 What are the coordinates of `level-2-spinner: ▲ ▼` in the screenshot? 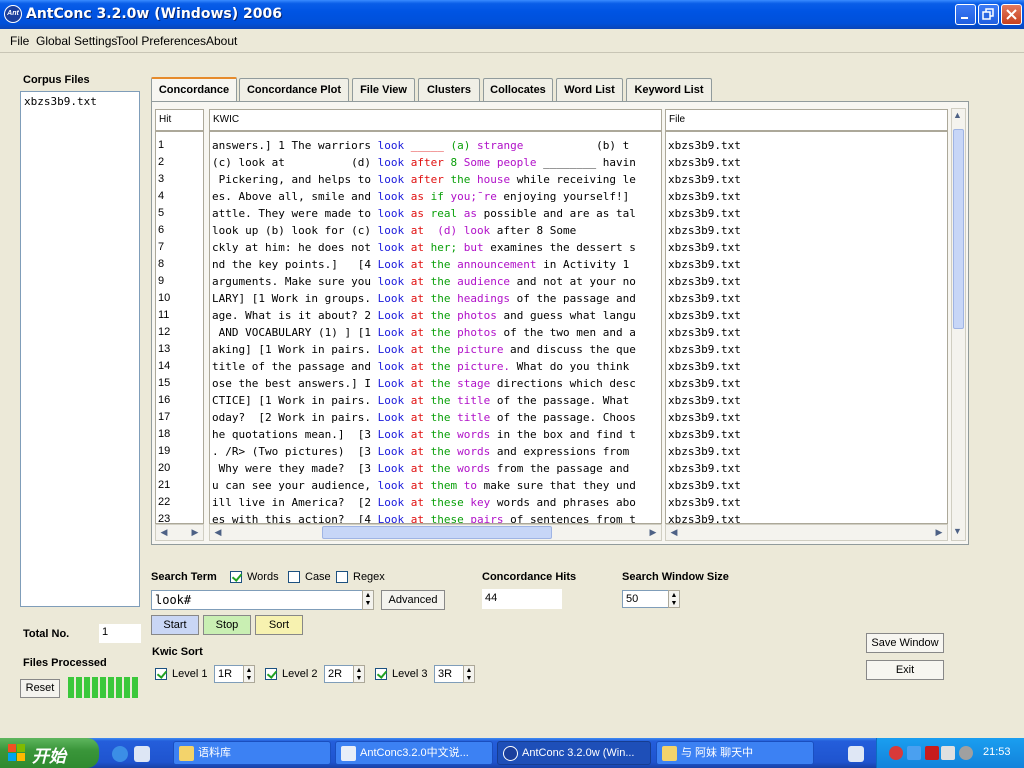 It's located at (359, 674).